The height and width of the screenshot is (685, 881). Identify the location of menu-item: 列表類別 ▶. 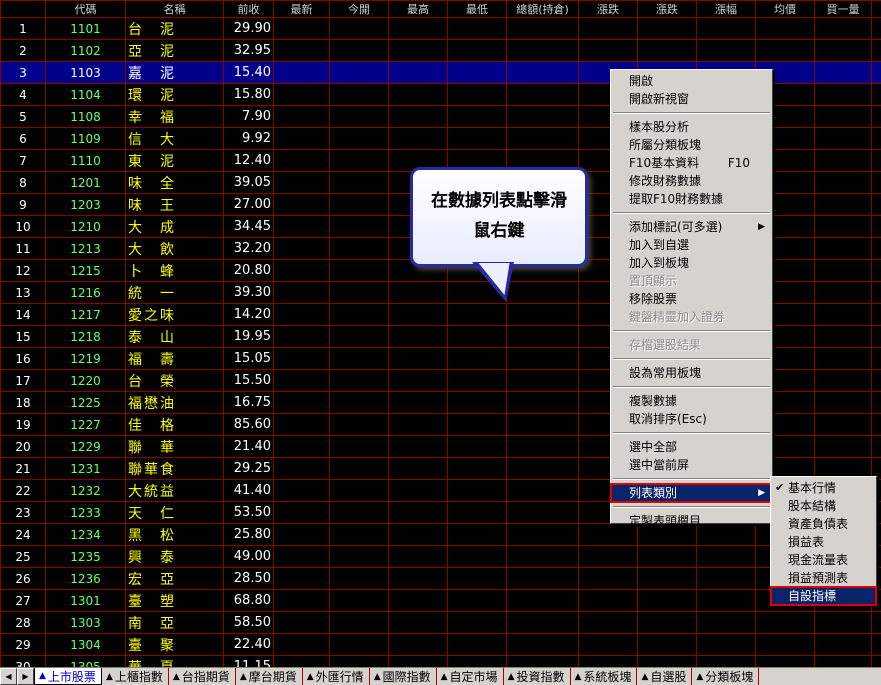
(691, 493).